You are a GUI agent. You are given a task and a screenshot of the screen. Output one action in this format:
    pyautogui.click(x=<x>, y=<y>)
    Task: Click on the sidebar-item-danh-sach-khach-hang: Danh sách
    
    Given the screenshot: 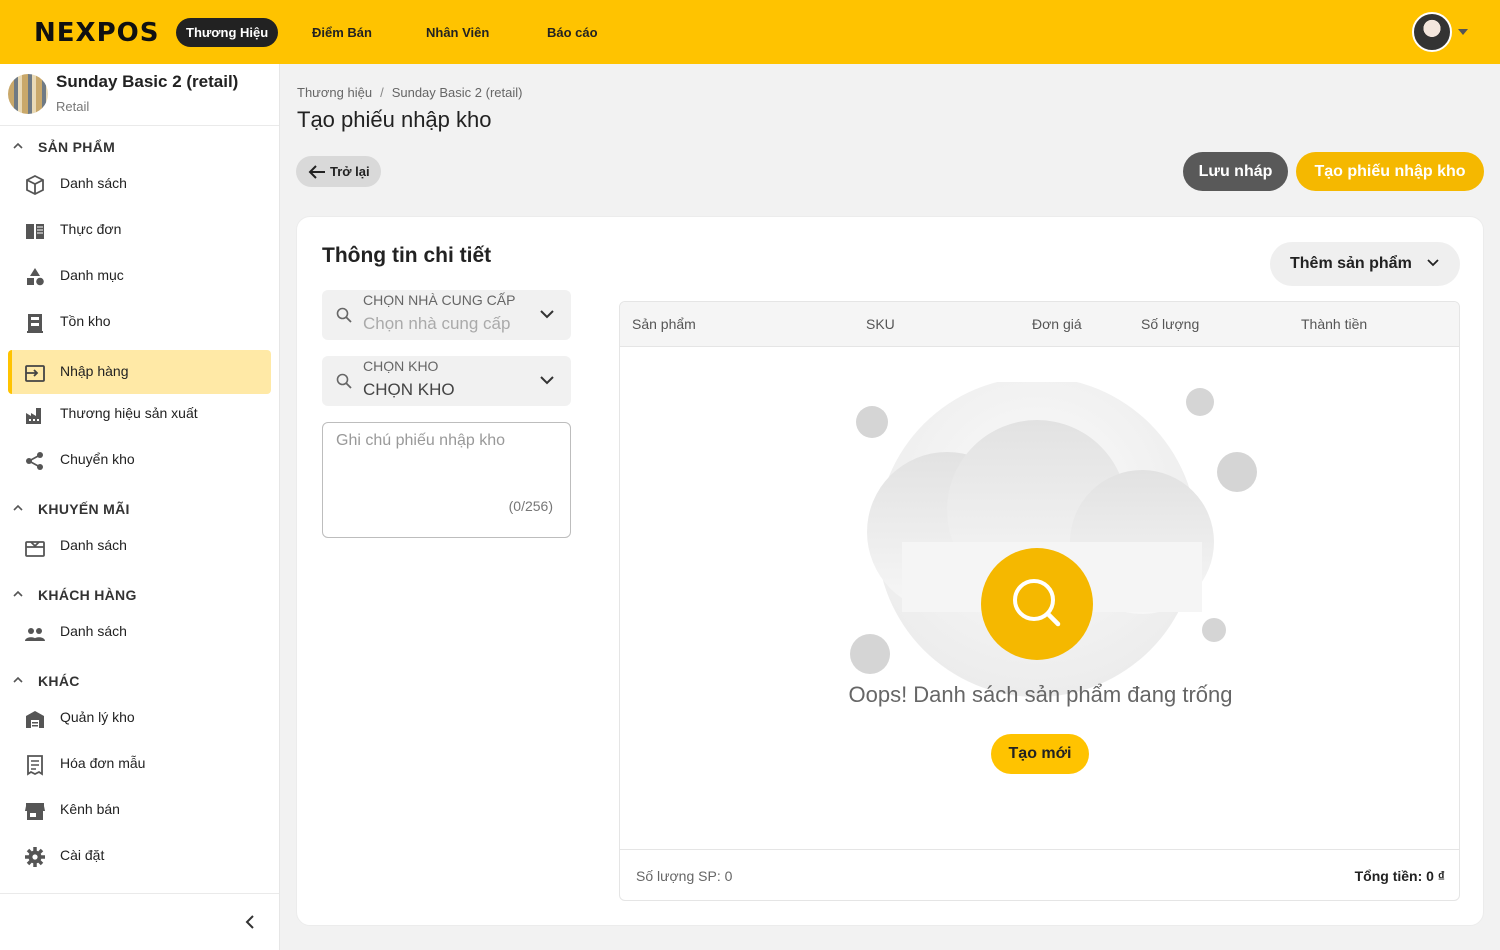 What is the action you would take?
    pyautogui.click(x=139, y=632)
    